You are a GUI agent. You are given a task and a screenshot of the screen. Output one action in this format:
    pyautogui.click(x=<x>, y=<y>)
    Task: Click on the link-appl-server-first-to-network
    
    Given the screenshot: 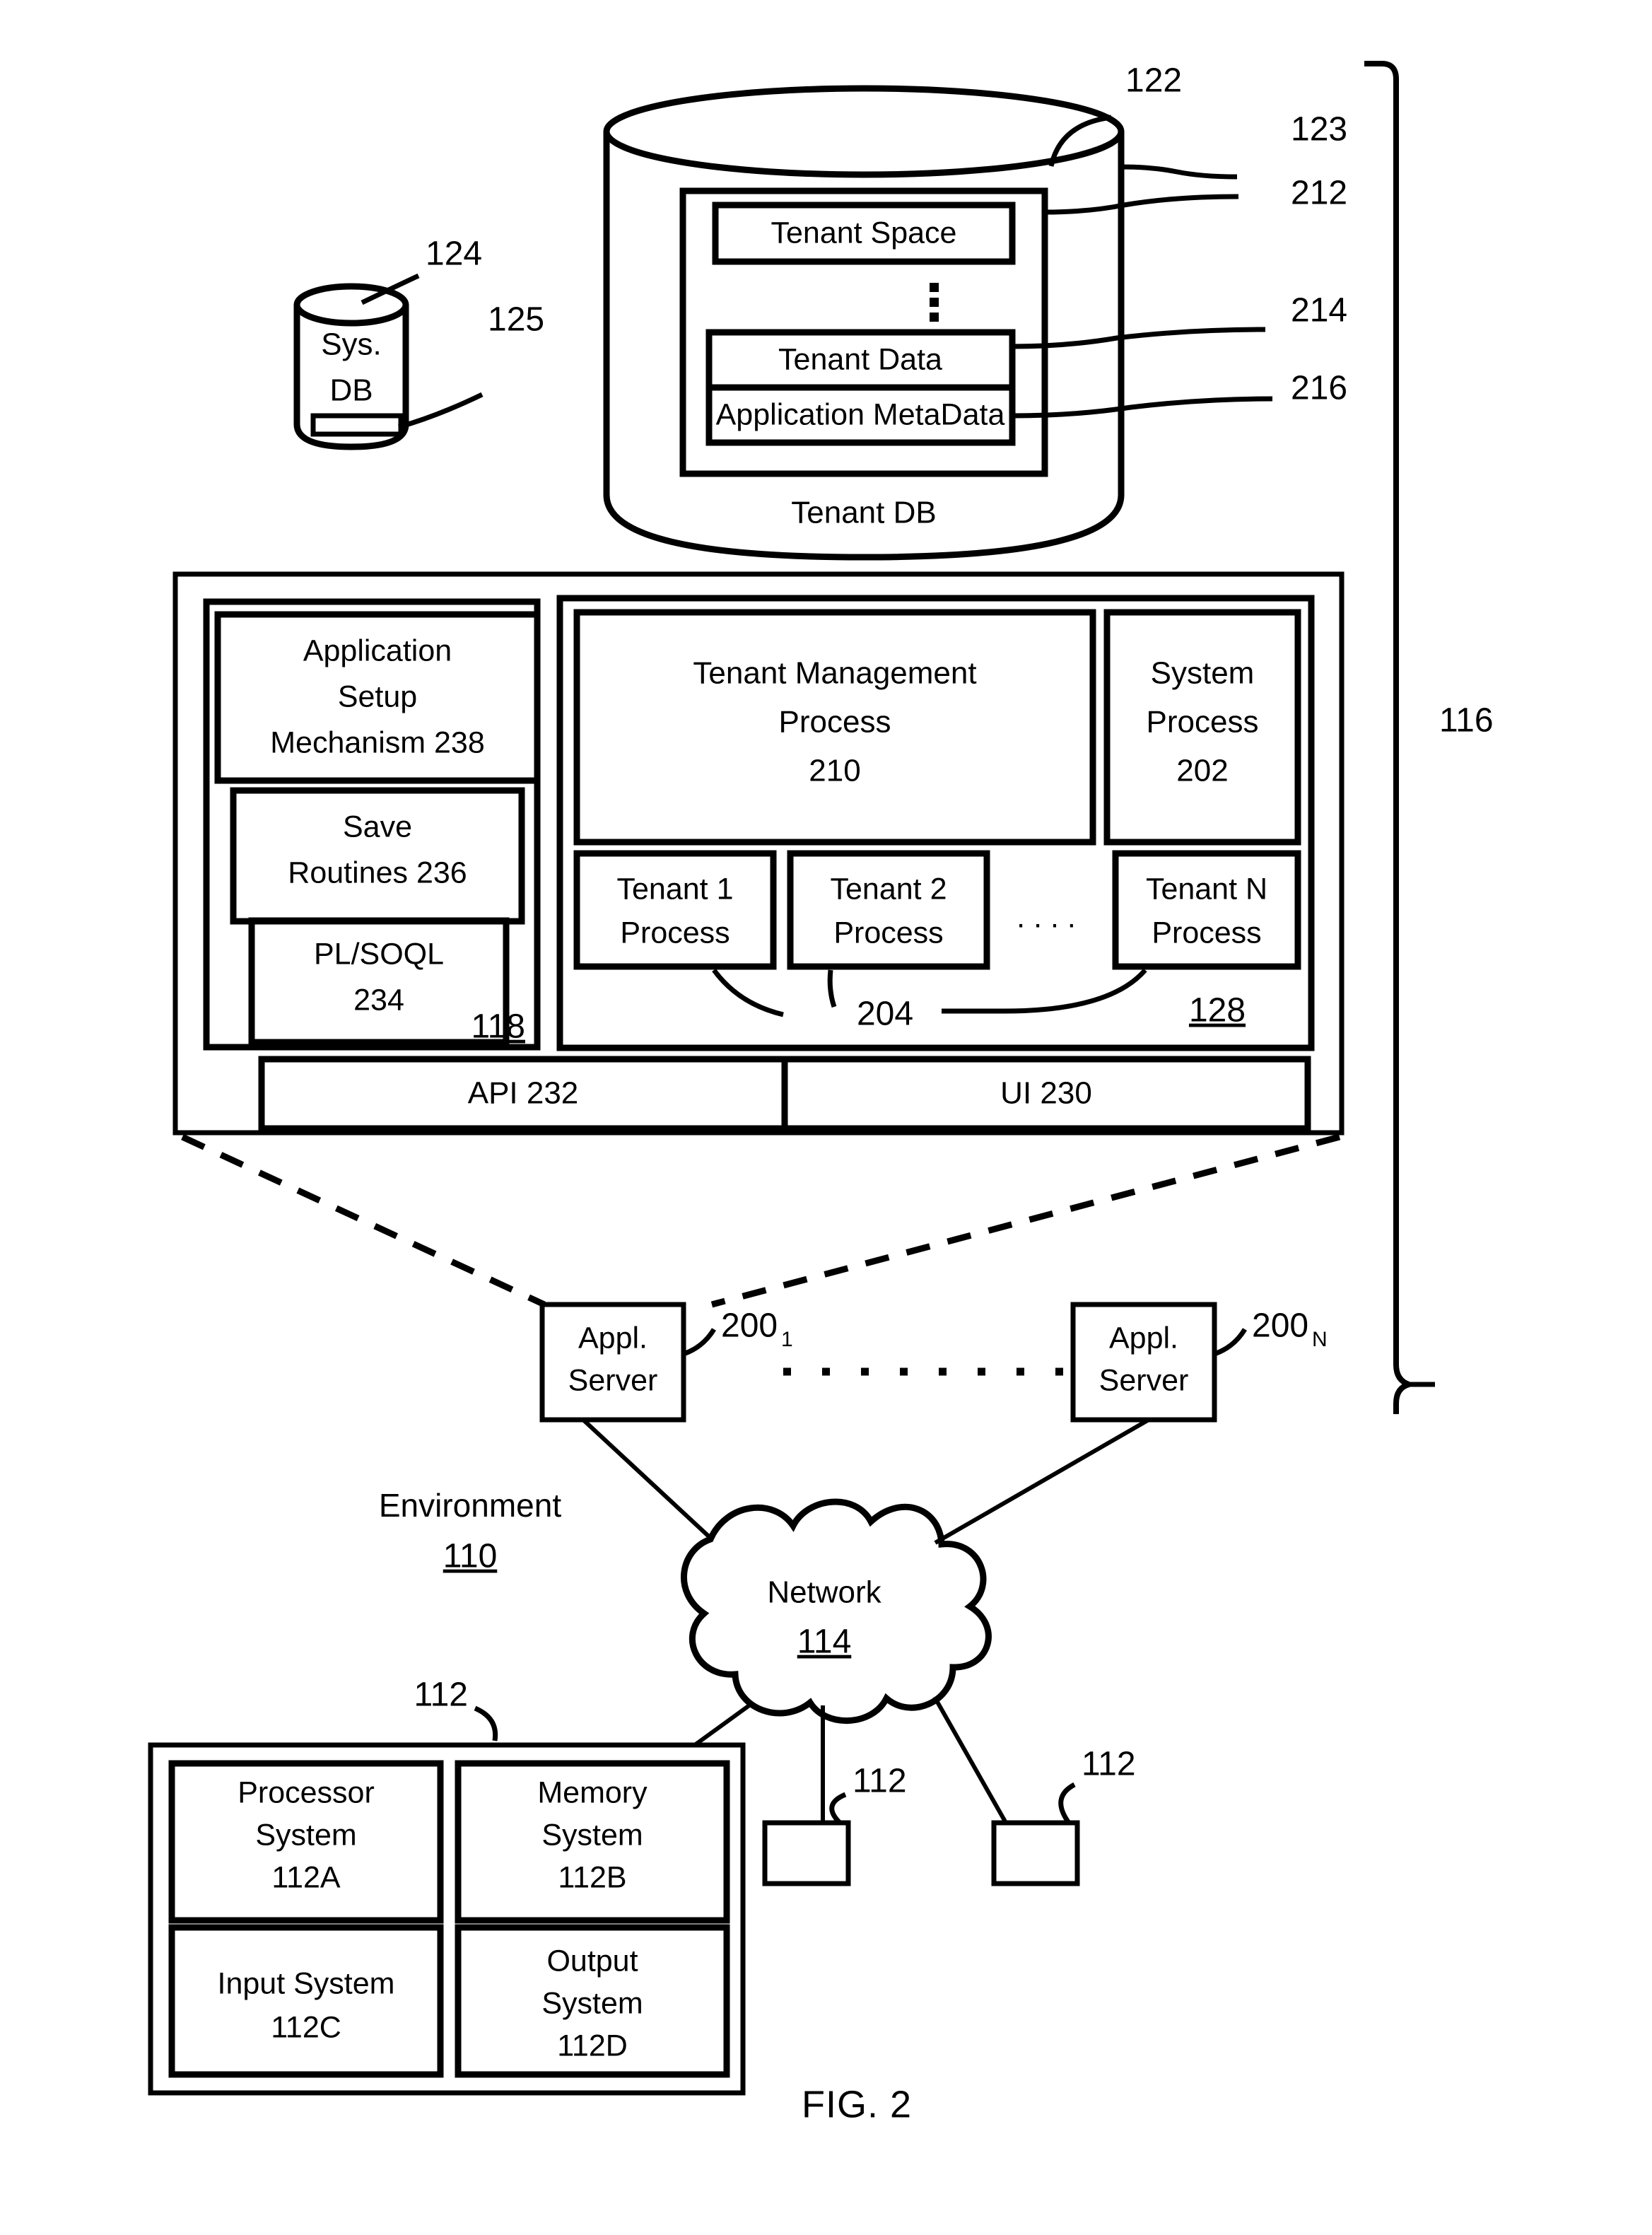 What is the action you would take?
    pyautogui.click(x=647, y=1479)
    